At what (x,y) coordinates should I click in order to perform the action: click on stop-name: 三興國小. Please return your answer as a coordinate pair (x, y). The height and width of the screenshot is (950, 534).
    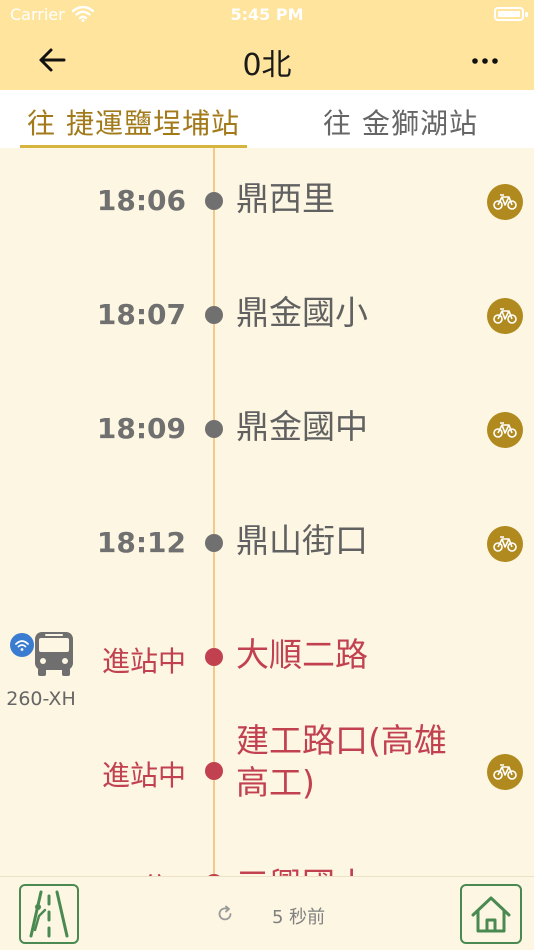
    Looking at the image, I should click on (302, 867).